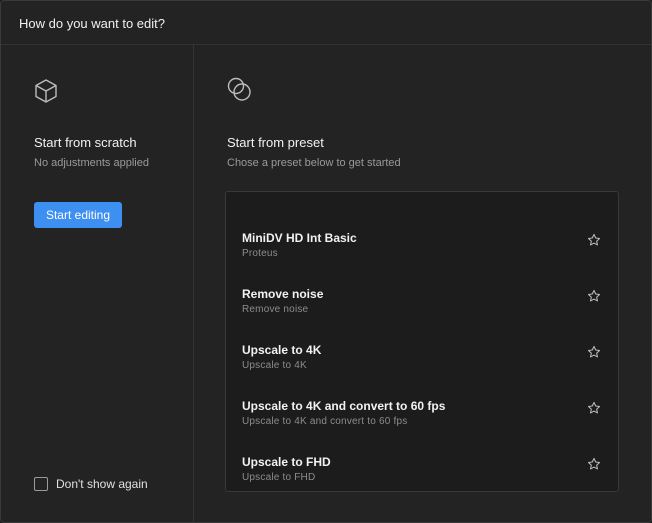 The height and width of the screenshot is (523, 652). Describe the element at coordinates (85, 142) in the screenshot. I see `scratch-heading: Start from scratch` at that location.